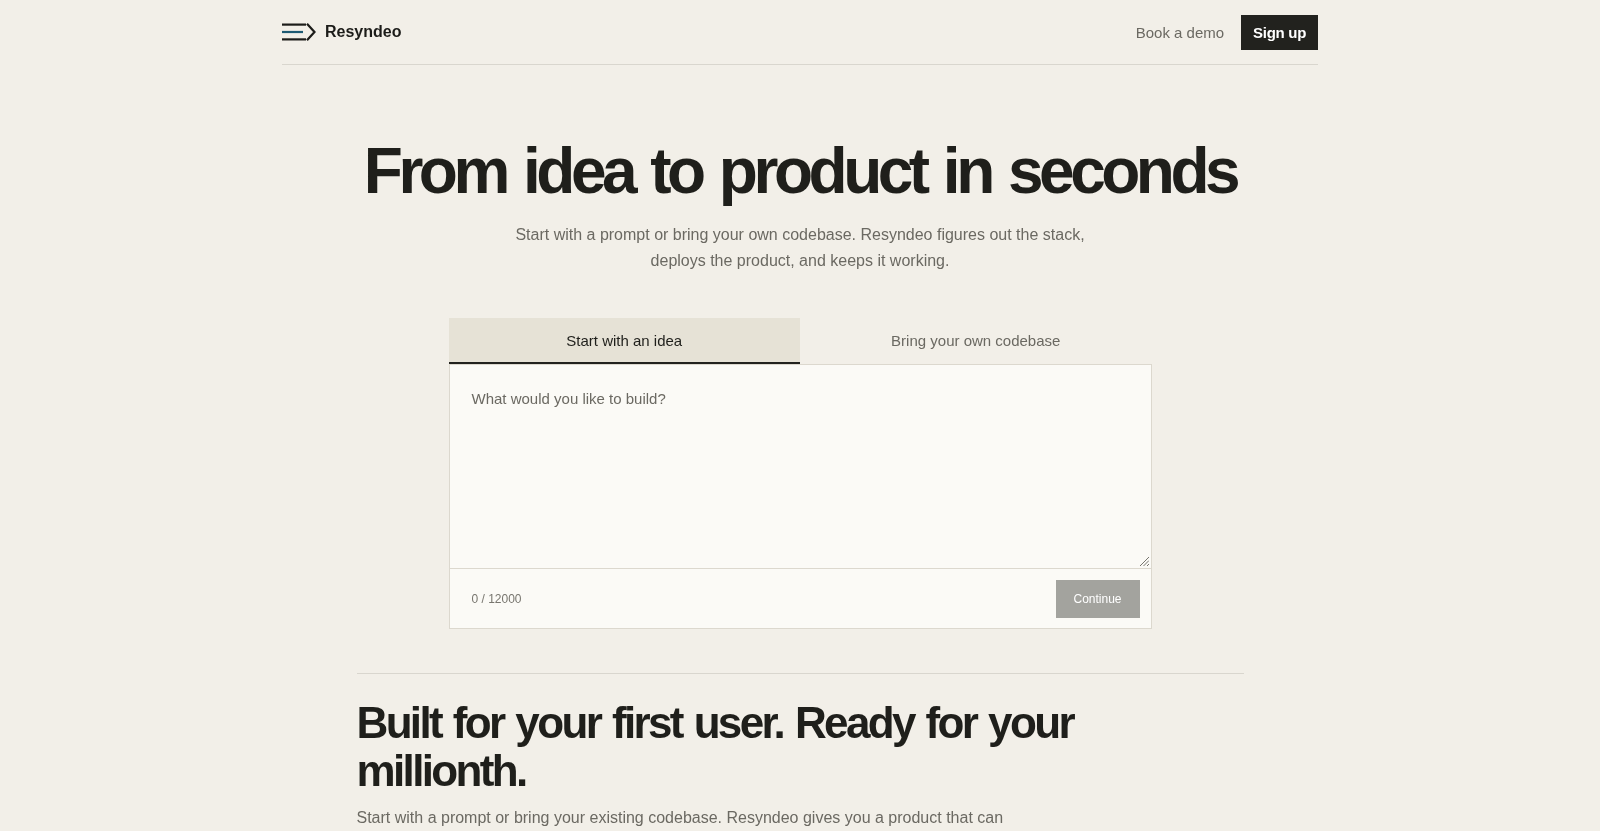  Describe the element at coordinates (363, 32) in the screenshot. I see `brand-name: Resyndeo` at that location.